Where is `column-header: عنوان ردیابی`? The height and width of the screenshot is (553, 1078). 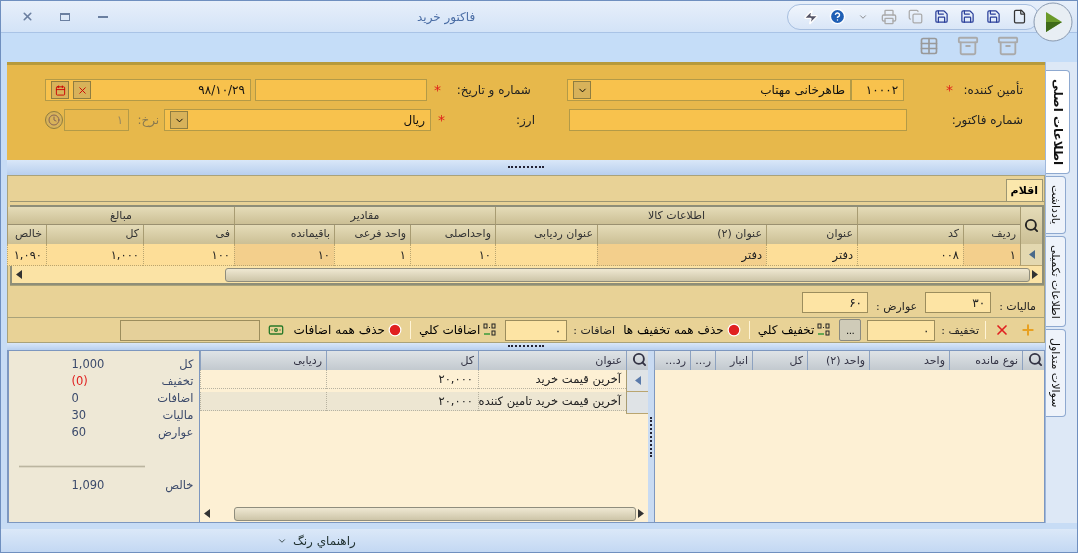 column-header: عنوان ردیابی is located at coordinates (546, 234).